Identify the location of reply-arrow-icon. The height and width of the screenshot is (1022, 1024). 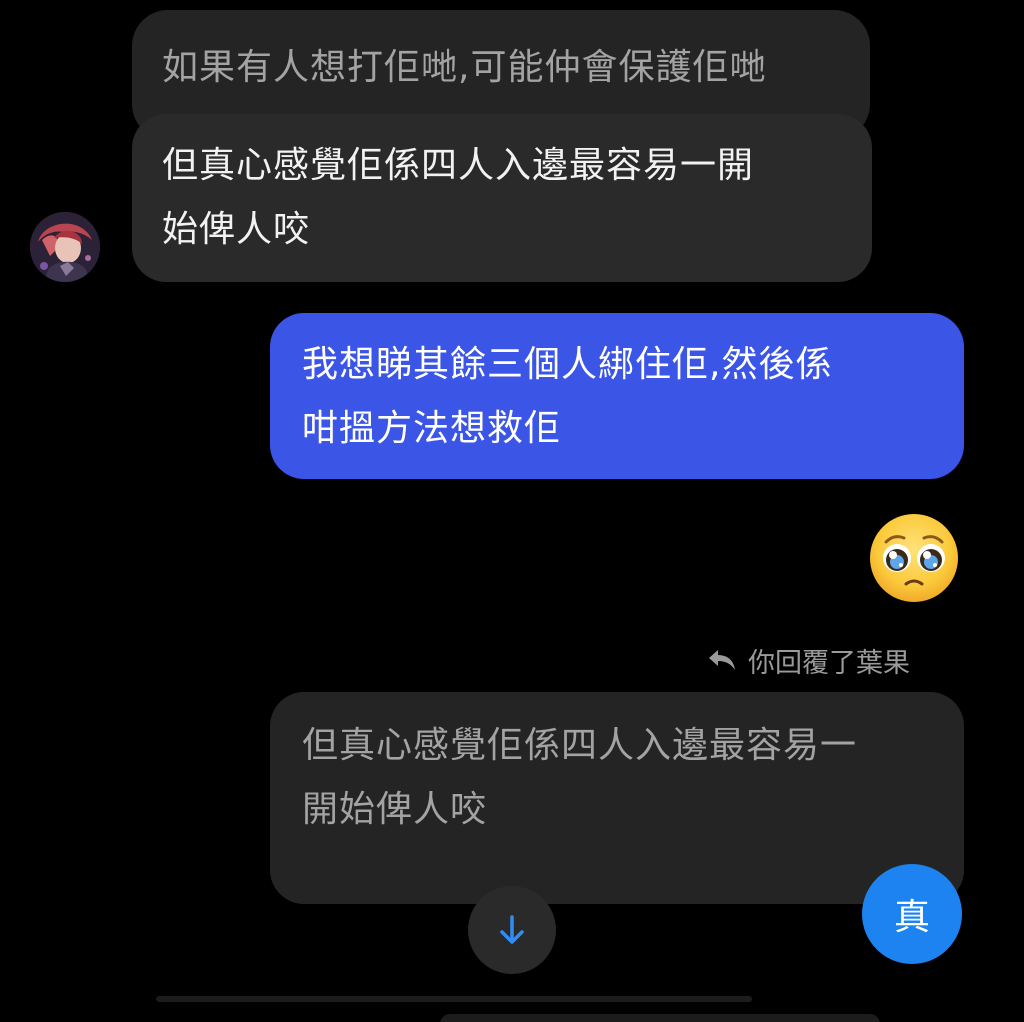
(722, 660).